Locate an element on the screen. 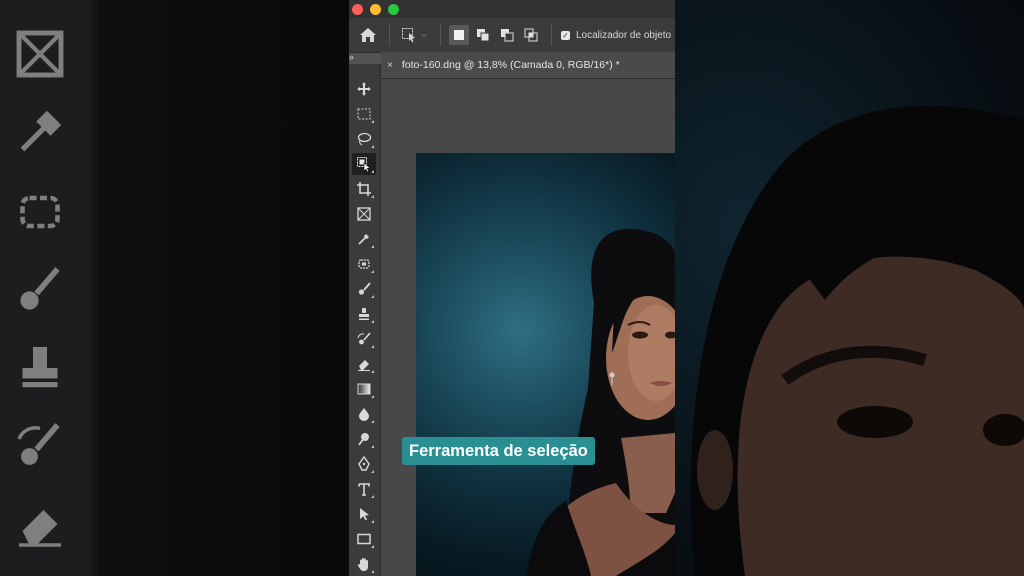  rectangle-tool is located at coordinates (364, 539).